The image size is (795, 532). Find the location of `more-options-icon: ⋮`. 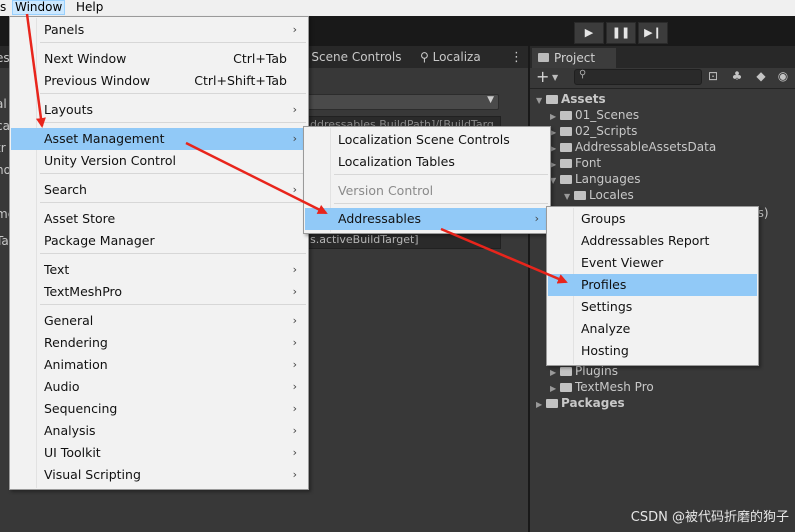

more-options-icon: ⋮ is located at coordinates (516, 57).